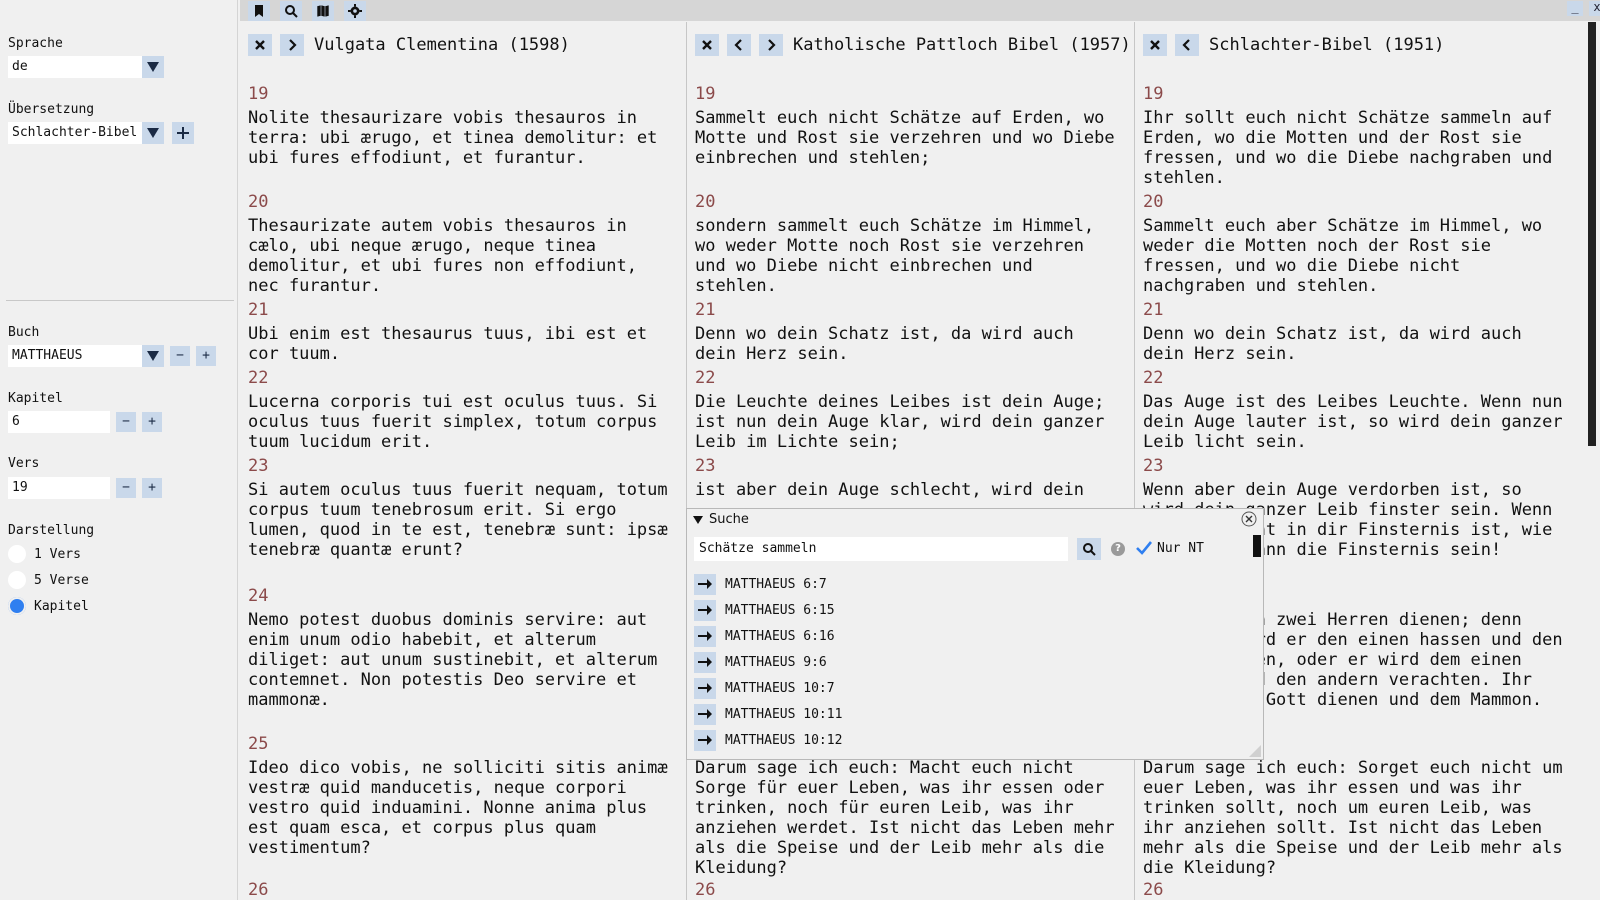 The height and width of the screenshot is (900, 1600). Describe the element at coordinates (51, 109) in the screenshot. I see `translation-label: Übersetzung` at that location.